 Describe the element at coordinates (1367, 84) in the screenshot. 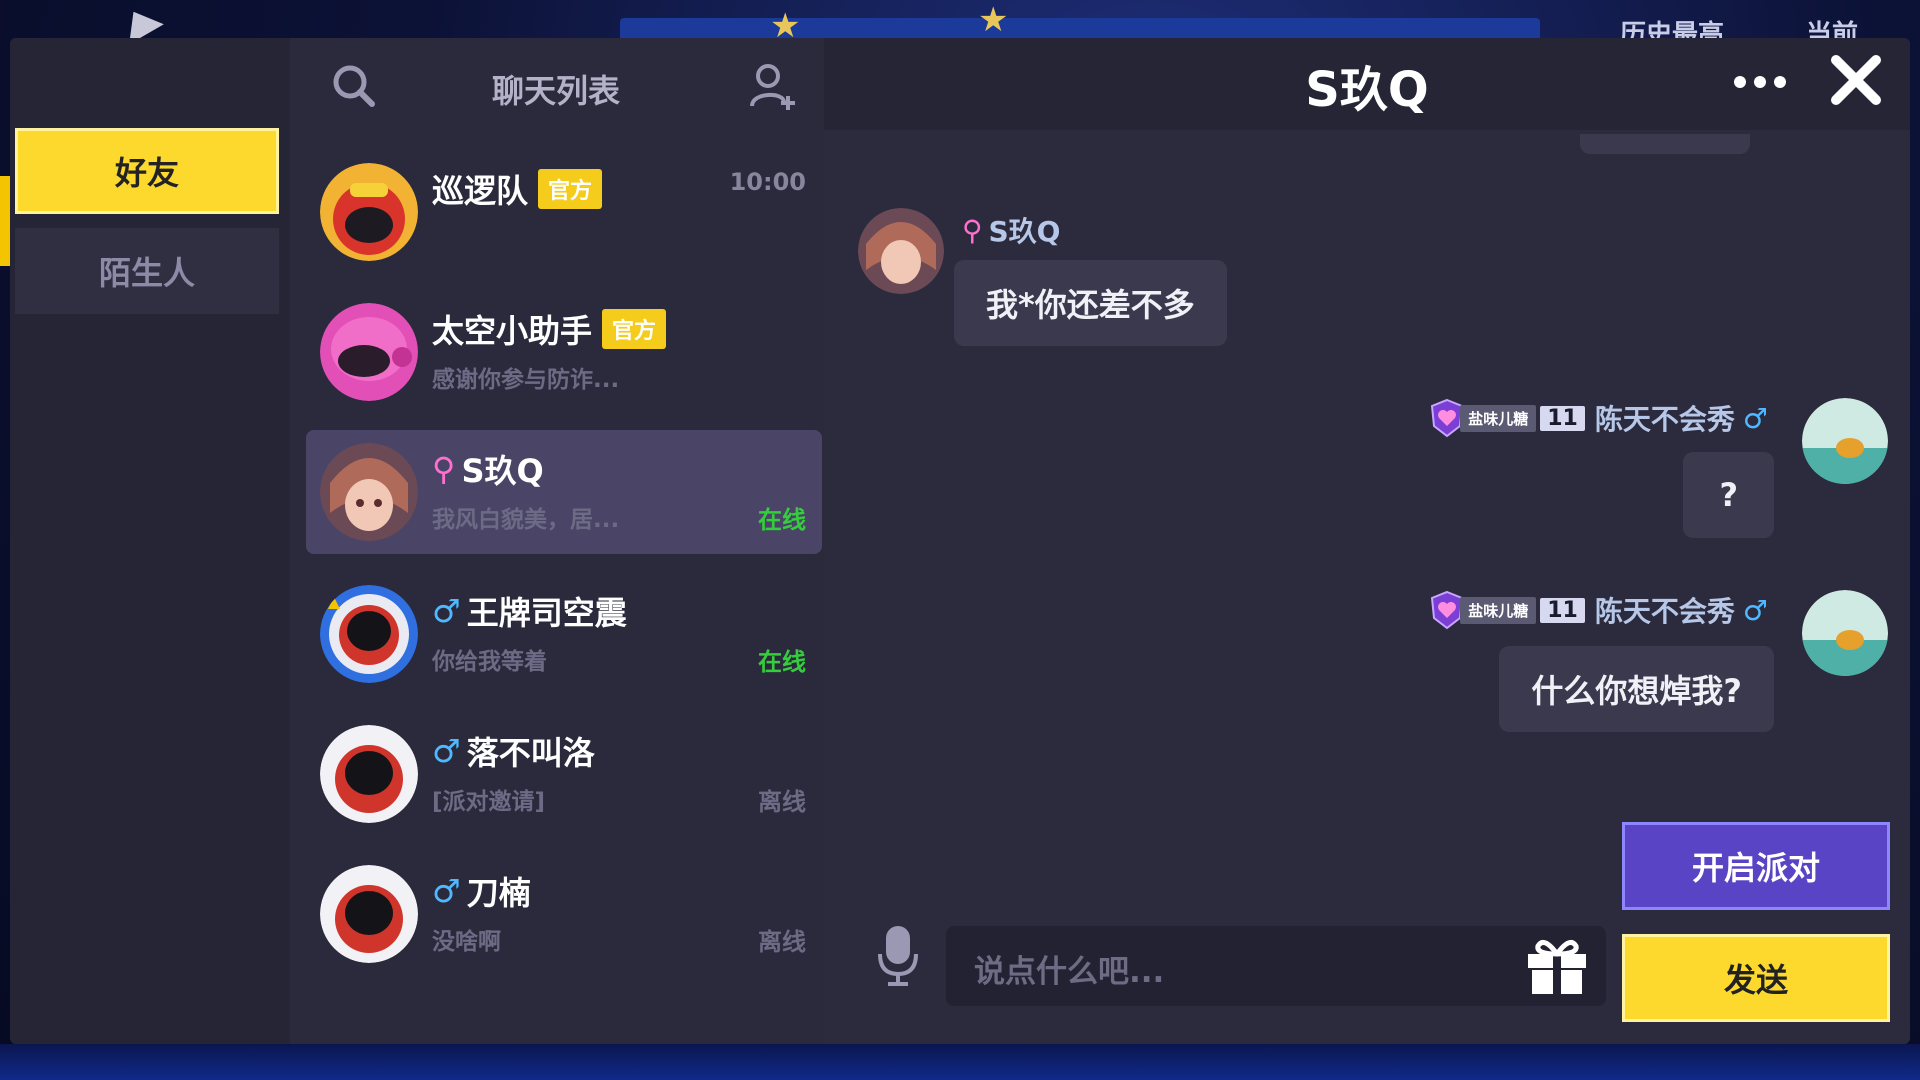

I see `chat-header: S玖Q` at that location.